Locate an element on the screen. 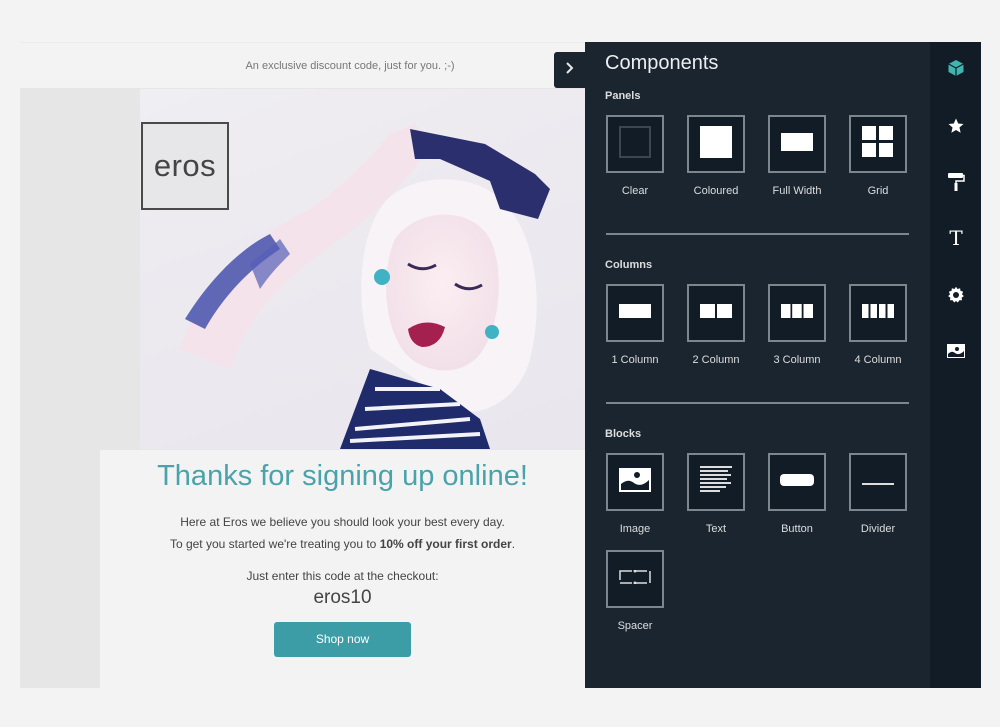 The image size is (1000, 727). component-clear: Clear is located at coordinates (635, 156).